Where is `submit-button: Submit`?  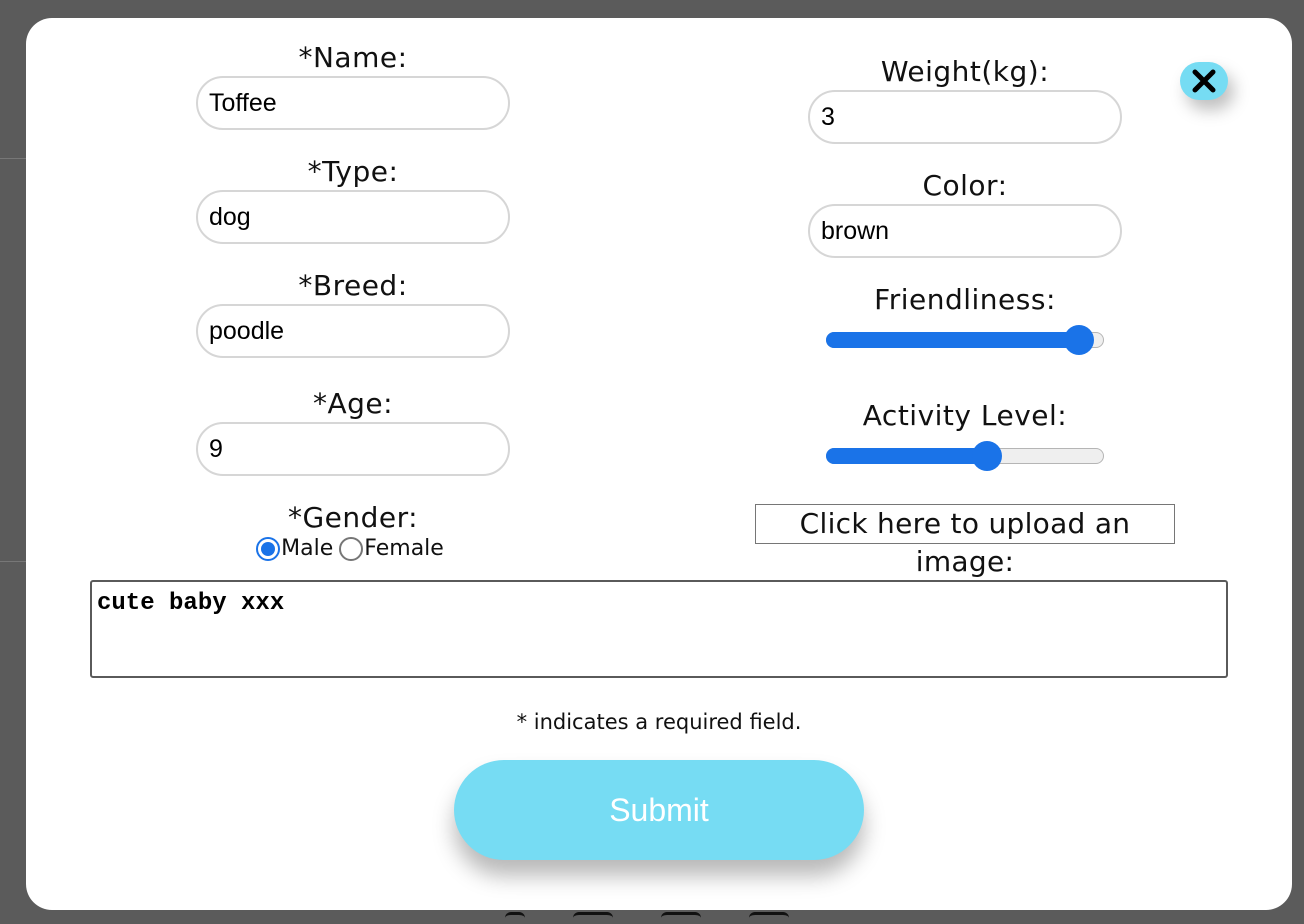 submit-button: Submit is located at coordinates (659, 810).